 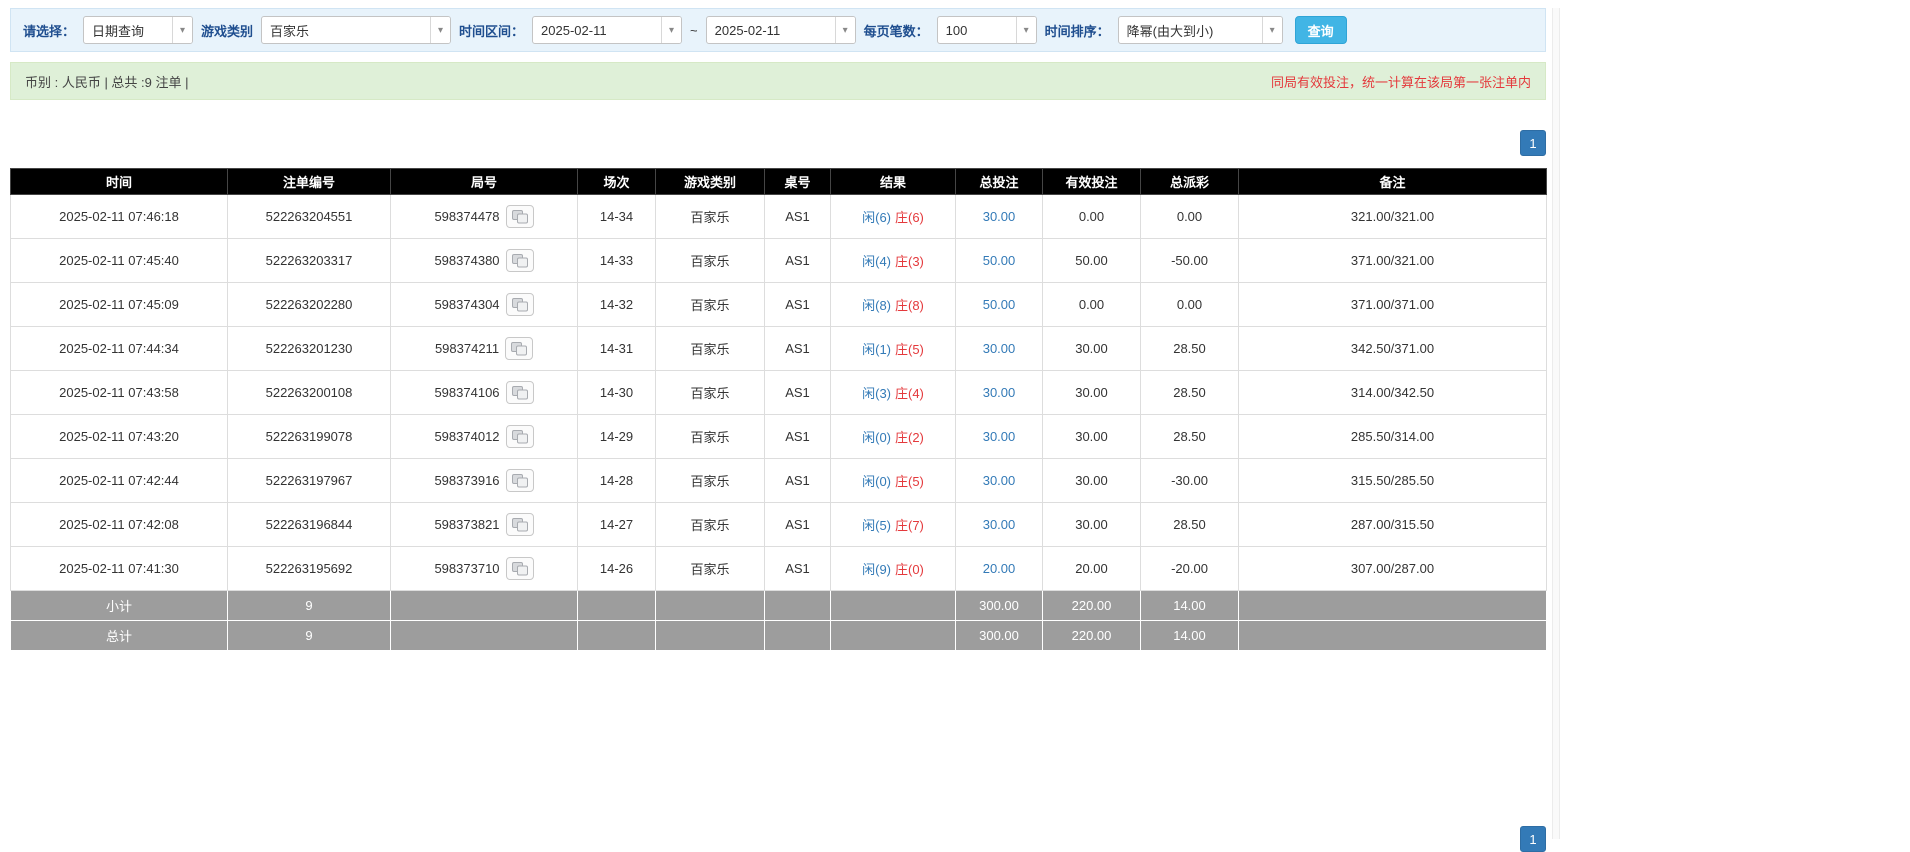 What do you see at coordinates (1091, 181) in the screenshot?
I see `column-header-9: 有效投注` at bounding box center [1091, 181].